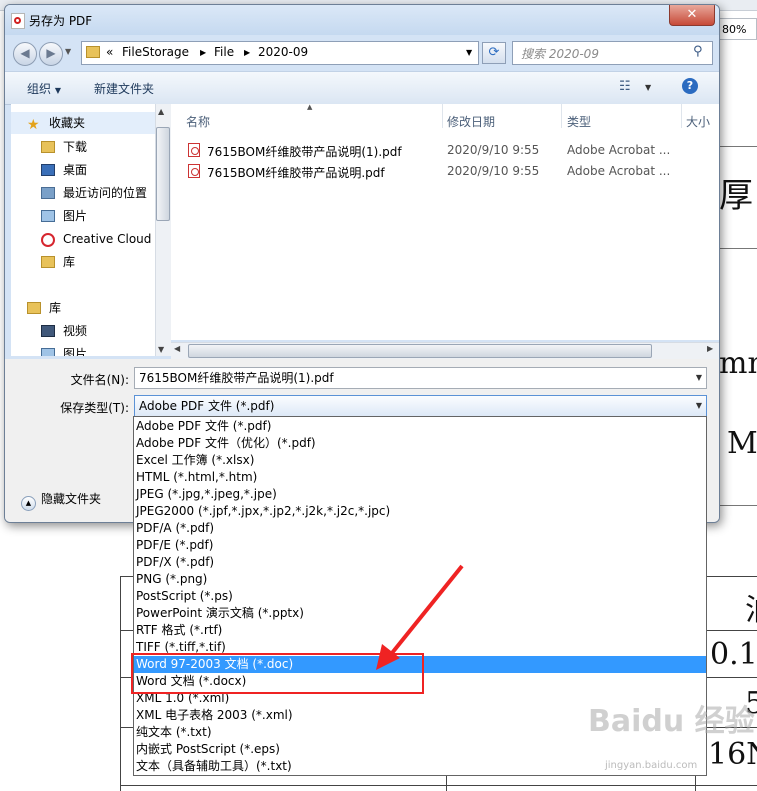 Image resolution: width=757 pixels, height=791 pixels. I want to click on hide-folders-button: ▲ 隐藏文件夹, so click(61, 500).